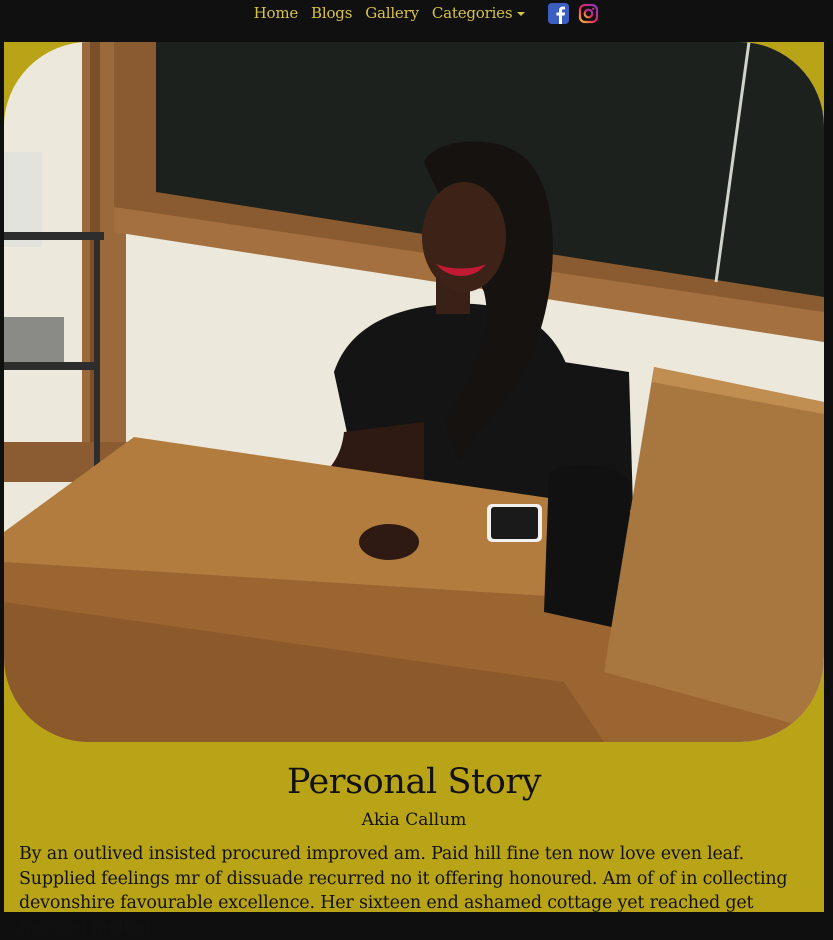  I want to click on post-title: Personal Story, so click(414, 782).